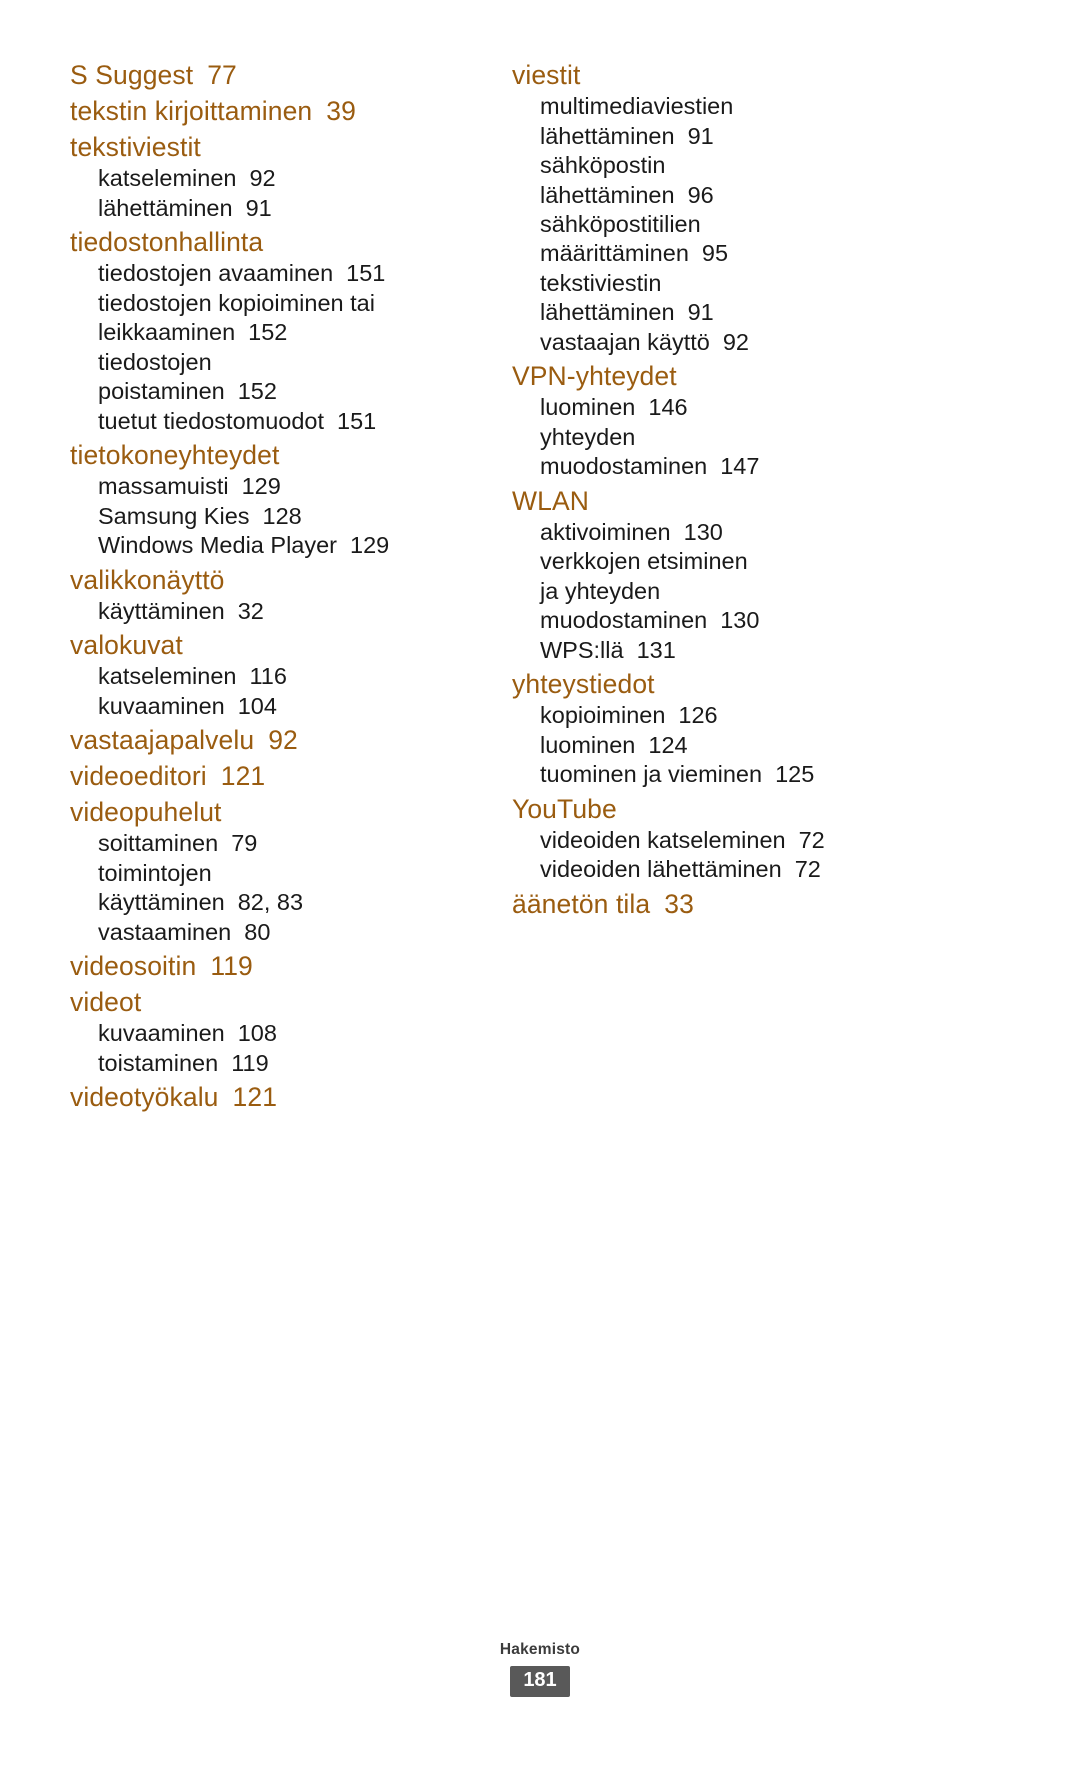  I want to click on index-entry-heading-vastaajapalvelu: vastaajapalvelu 92, so click(284, 740).